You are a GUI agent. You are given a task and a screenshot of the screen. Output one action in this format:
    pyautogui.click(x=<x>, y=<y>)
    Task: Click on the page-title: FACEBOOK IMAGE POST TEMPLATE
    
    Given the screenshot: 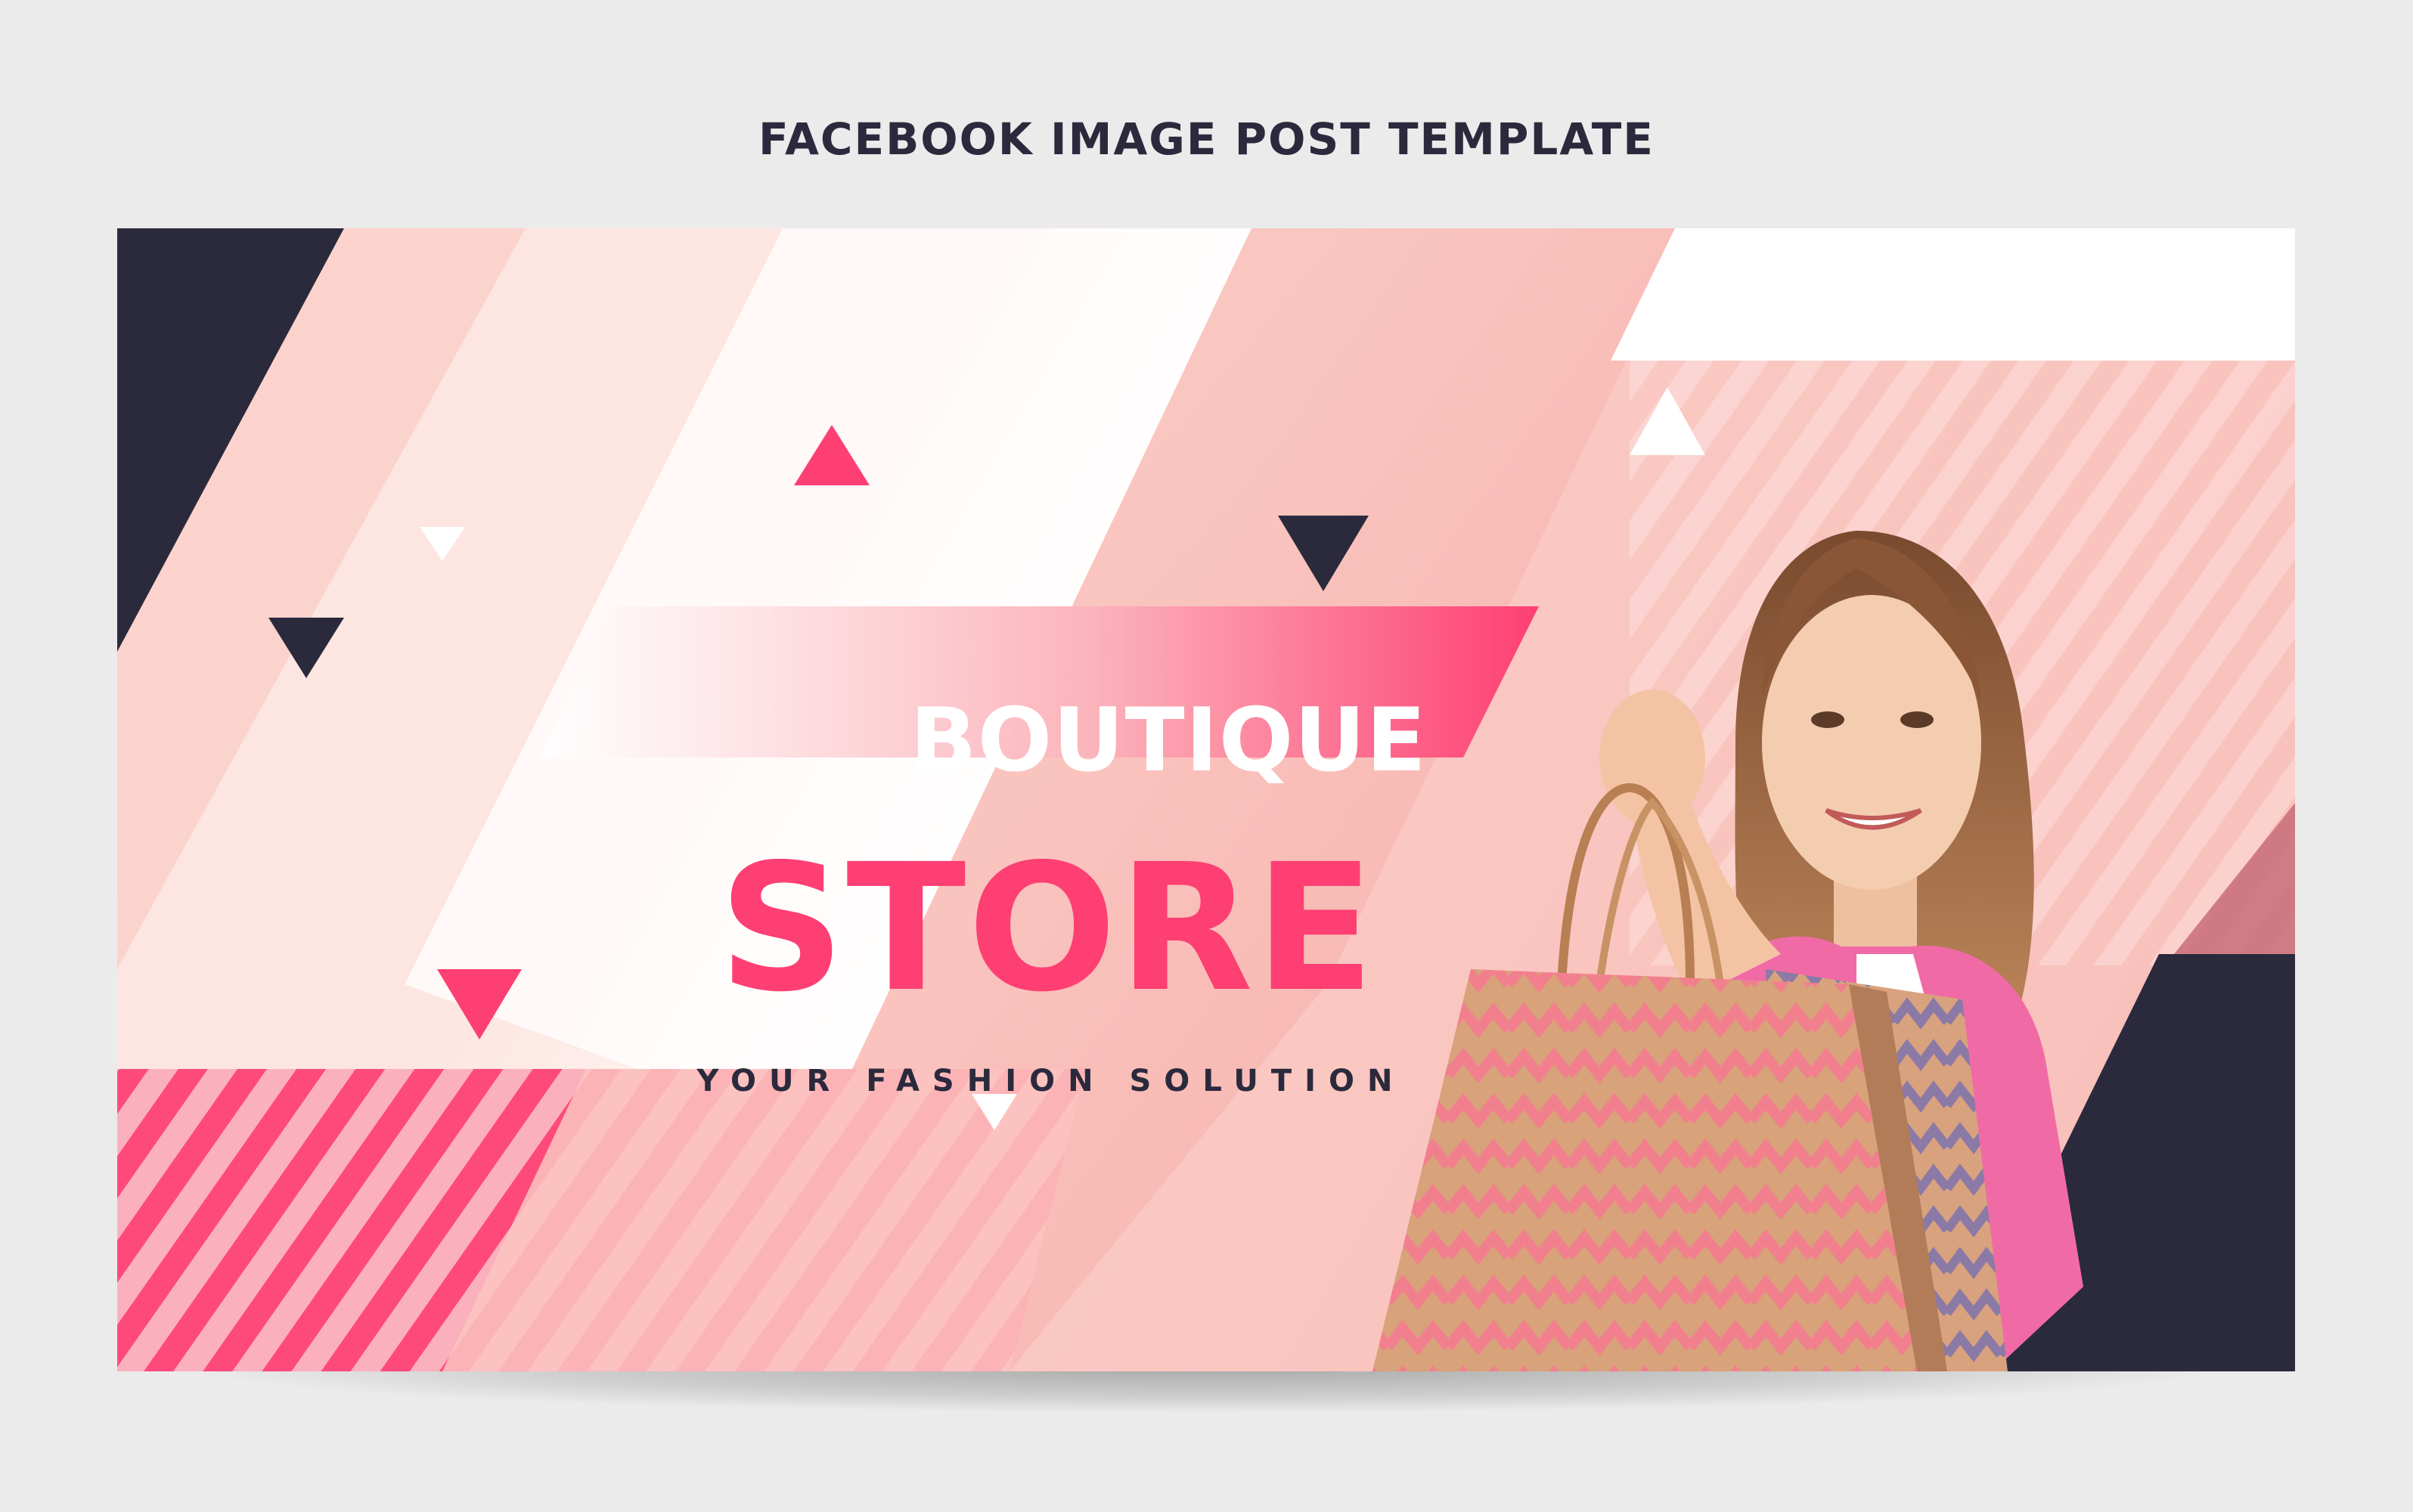 What is the action you would take?
    pyautogui.click(x=1206, y=139)
    